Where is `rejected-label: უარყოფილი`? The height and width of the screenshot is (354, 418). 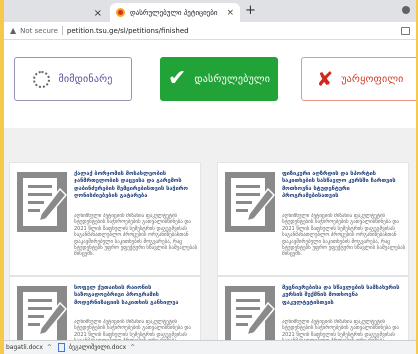 rejected-label: უარყოფილი is located at coordinates (372, 79).